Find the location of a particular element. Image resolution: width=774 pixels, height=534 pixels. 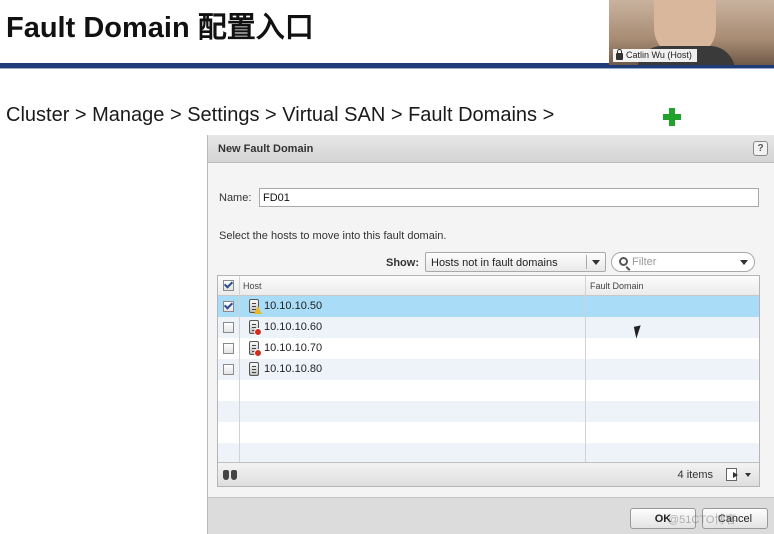

search-icon is located at coordinates (623, 261).